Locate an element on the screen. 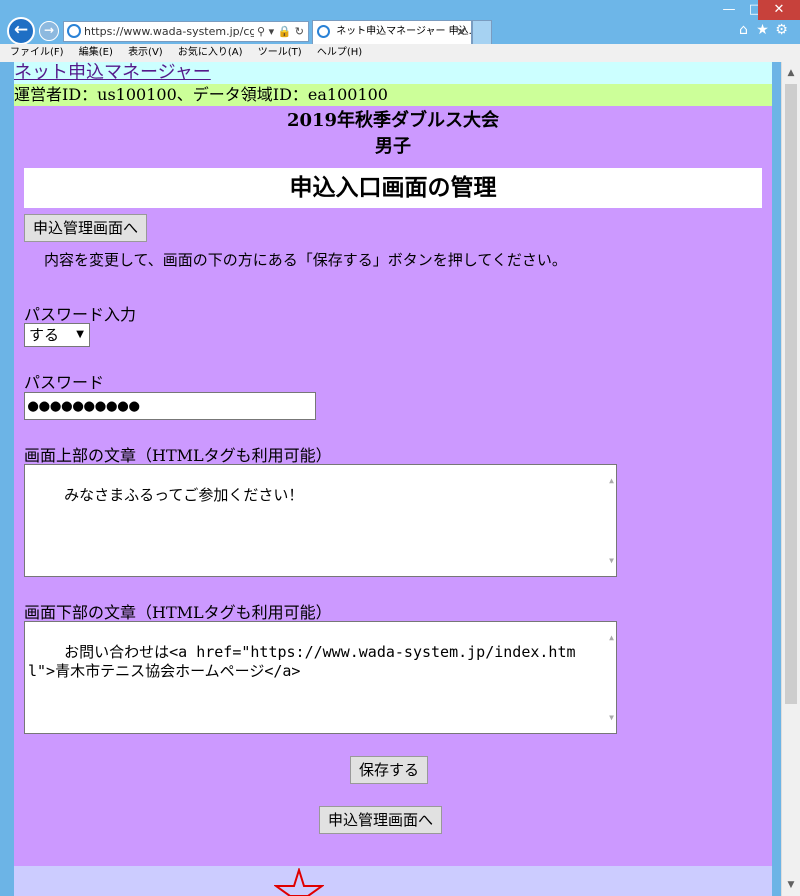 This screenshot has height=896, width=800. top-text-value: みなさまふるってご参加ください！ is located at coordinates (184, 495).